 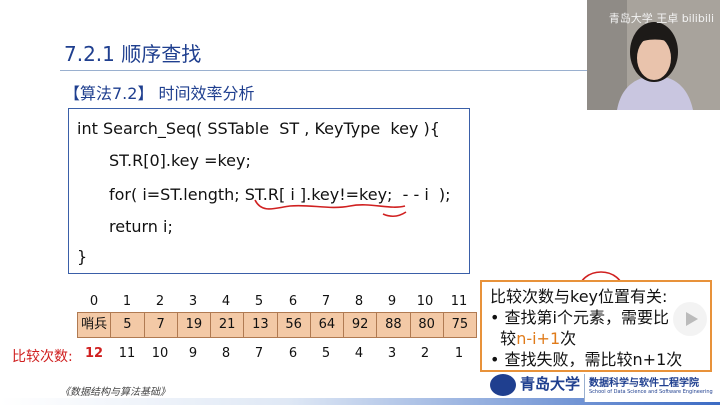 What do you see at coordinates (586, 359) in the screenshot?
I see `note-line-4: • 查找失败，需比较n+1次` at bounding box center [586, 359].